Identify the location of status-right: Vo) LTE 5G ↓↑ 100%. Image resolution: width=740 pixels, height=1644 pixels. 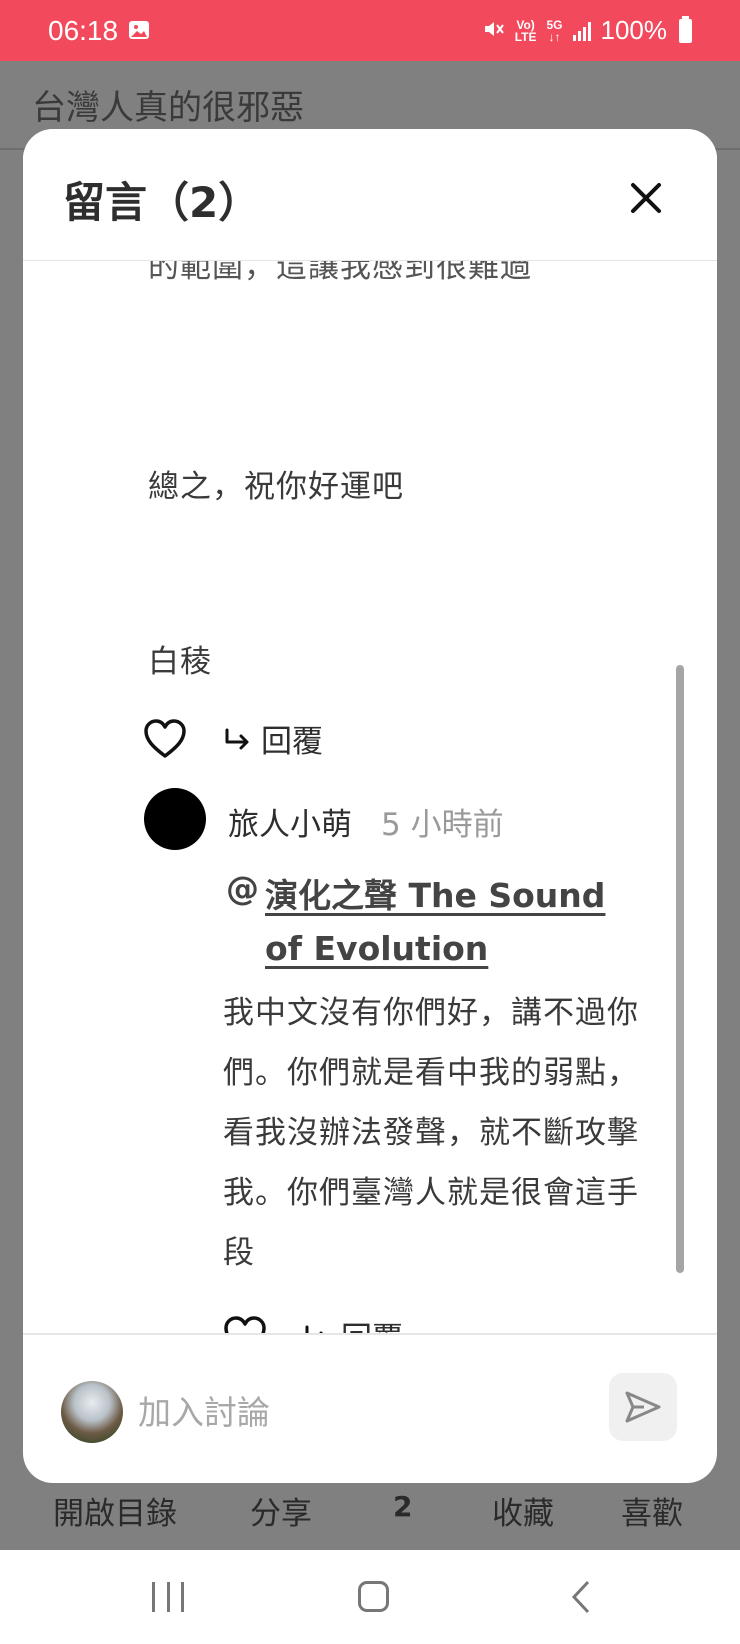
(587, 30).